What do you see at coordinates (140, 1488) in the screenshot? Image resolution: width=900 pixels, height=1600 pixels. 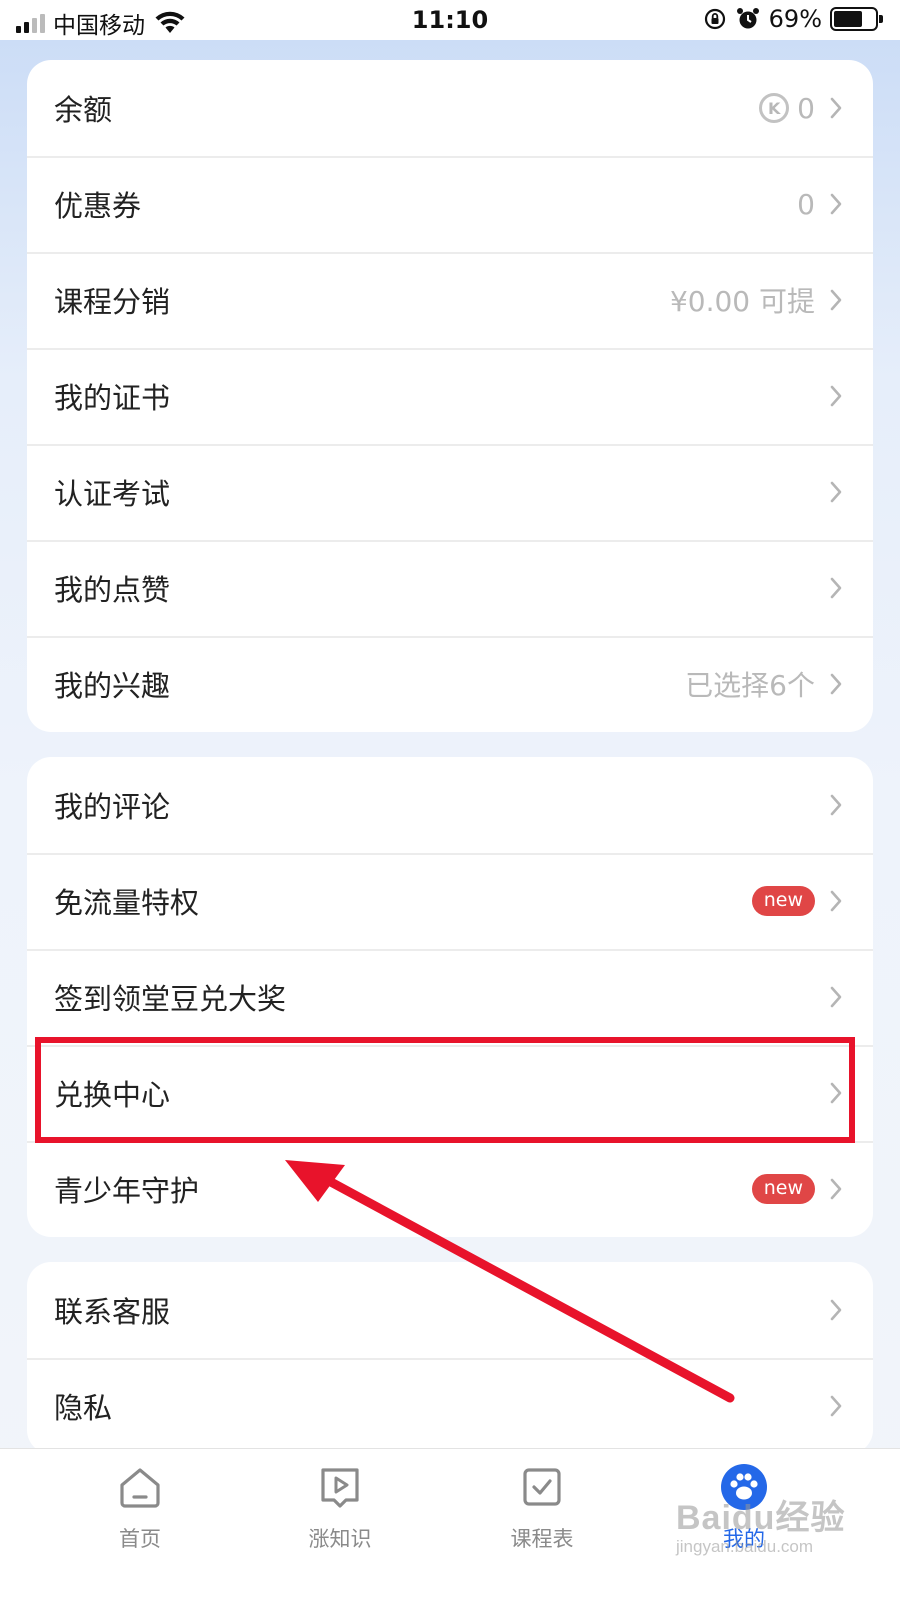 I see `home-icon` at bounding box center [140, 1488].